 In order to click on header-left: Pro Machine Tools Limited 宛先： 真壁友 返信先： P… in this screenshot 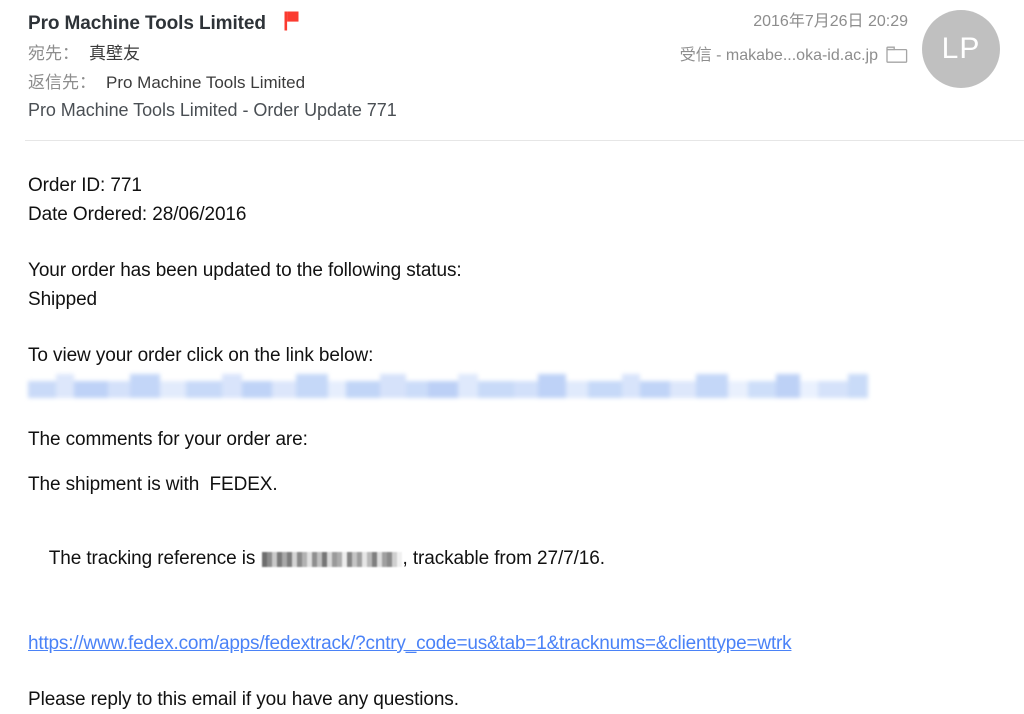, I will do `click(378, 65)`.